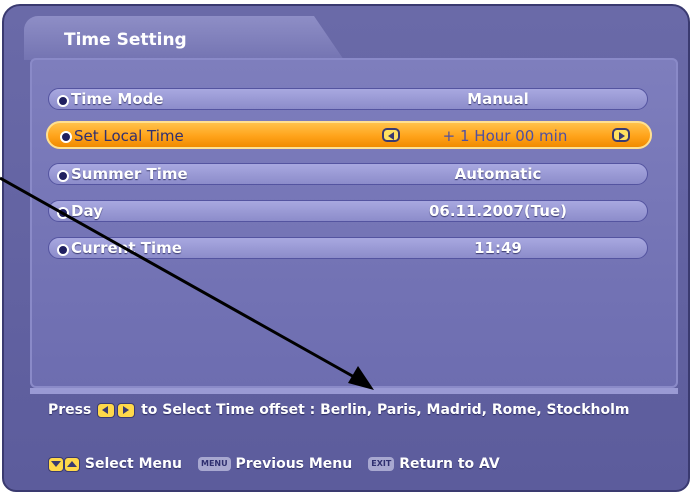 The height and width of the screenshot is (495, 693). Describe the element at coordinates (129, 136) in the screenshot. I see `menu-item-label: Set Local Time` at that location.